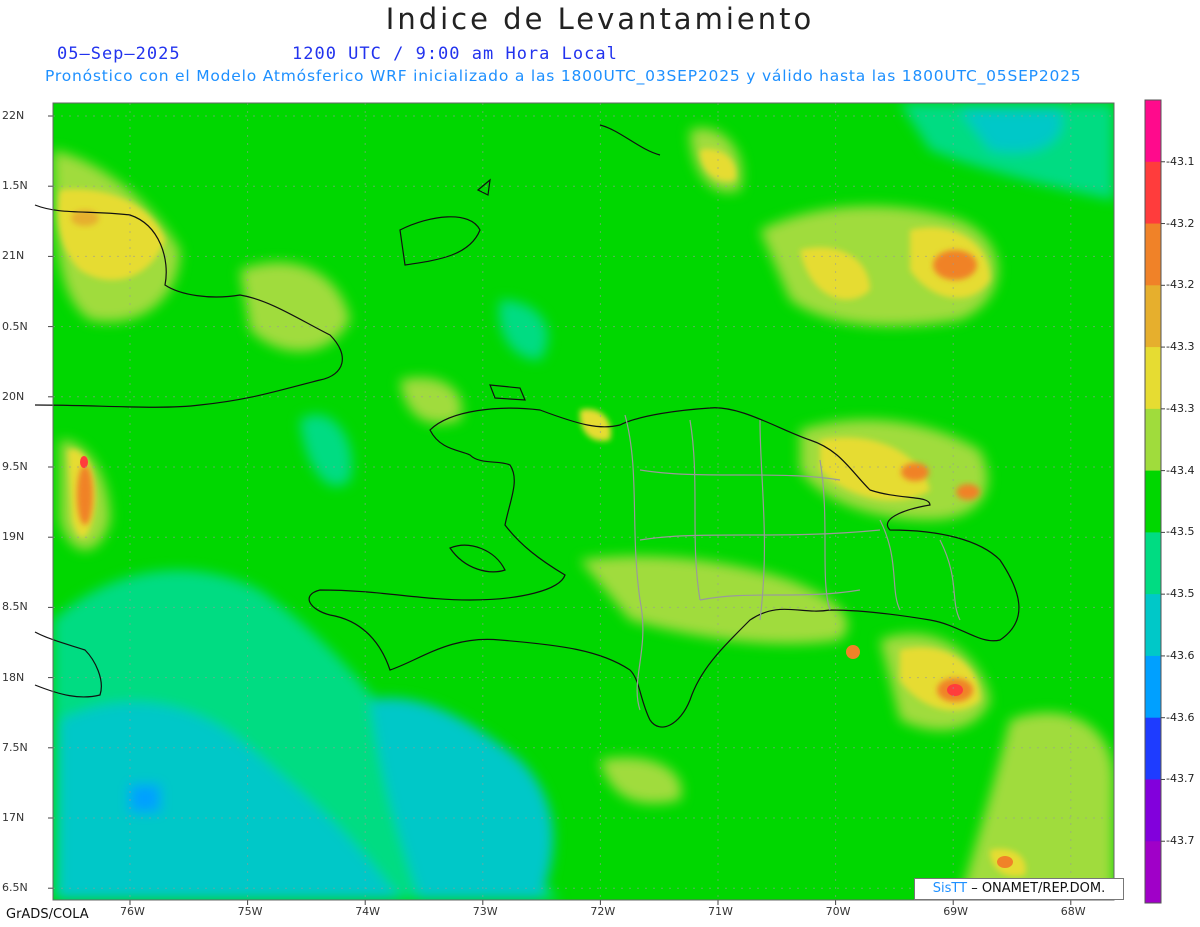 The image size is (1200, 927). I want to click on lat-label: 18N, so click(13, 677).